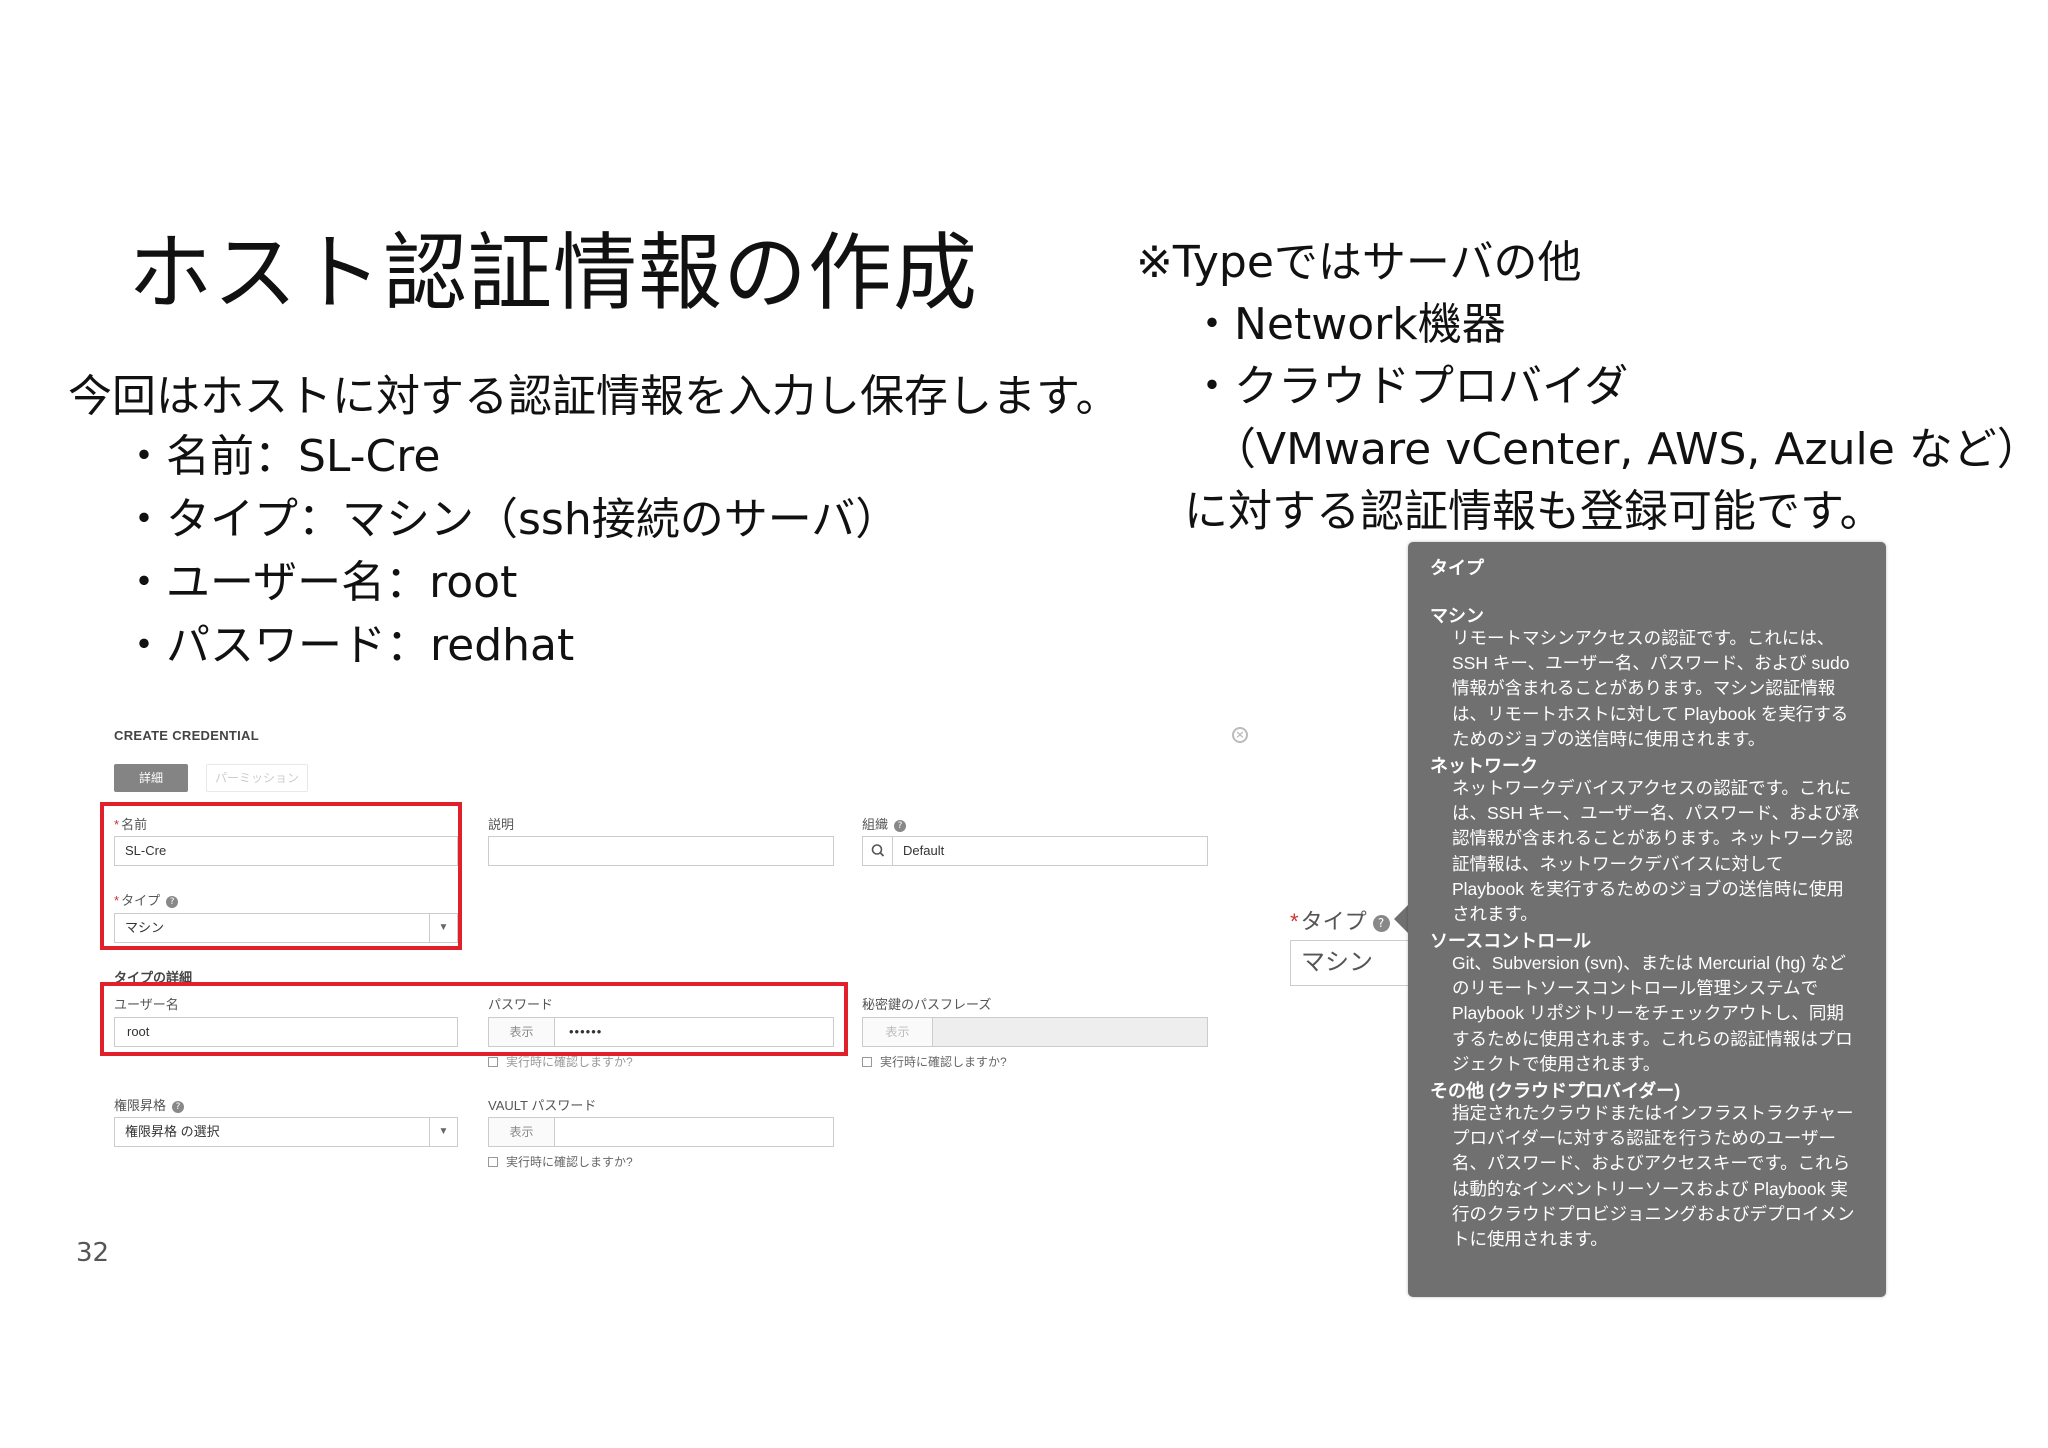  I want to click on slide-intro: 今回はホストに対する認証情報を入力し保存します。, so click(594, 396).